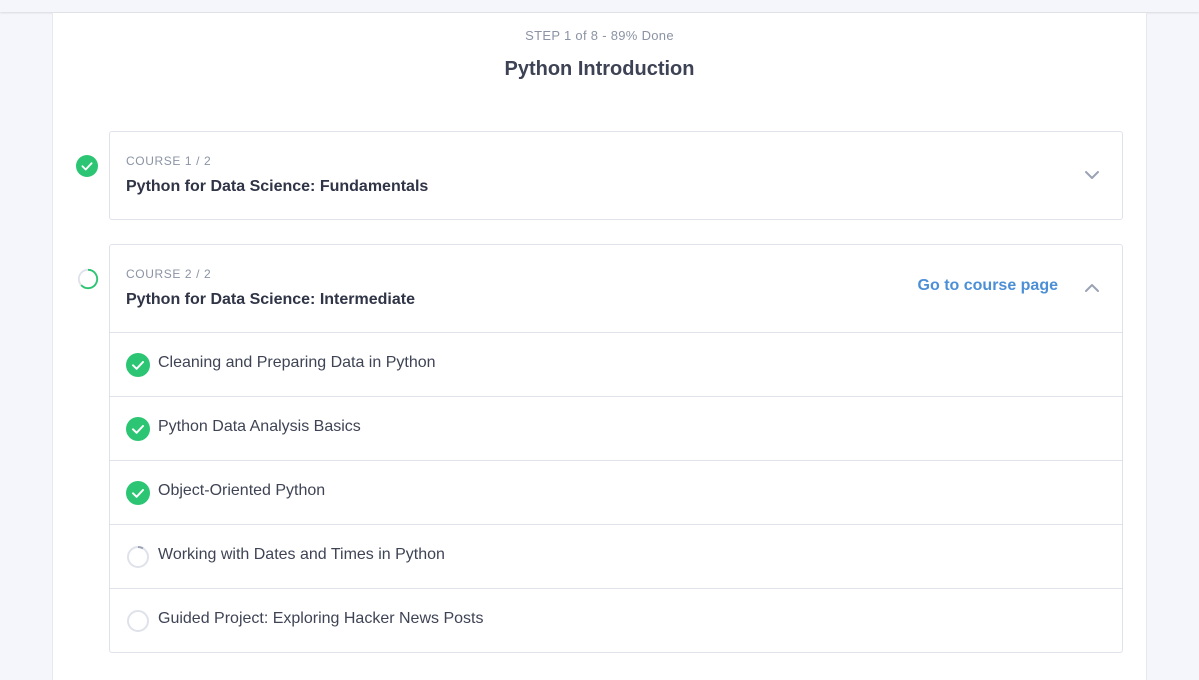 The height and width of the screenshot is (680, 1199). What do you see at coordinates (616, 557) in the screenshot?
I see `lesson-item: Working with Dates and Times in Python` at bounding box center [616, 557].